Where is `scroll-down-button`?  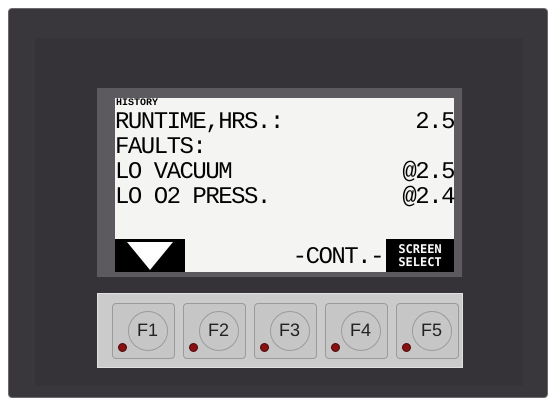 scroll-down-button is located at coordinates (150, 255).